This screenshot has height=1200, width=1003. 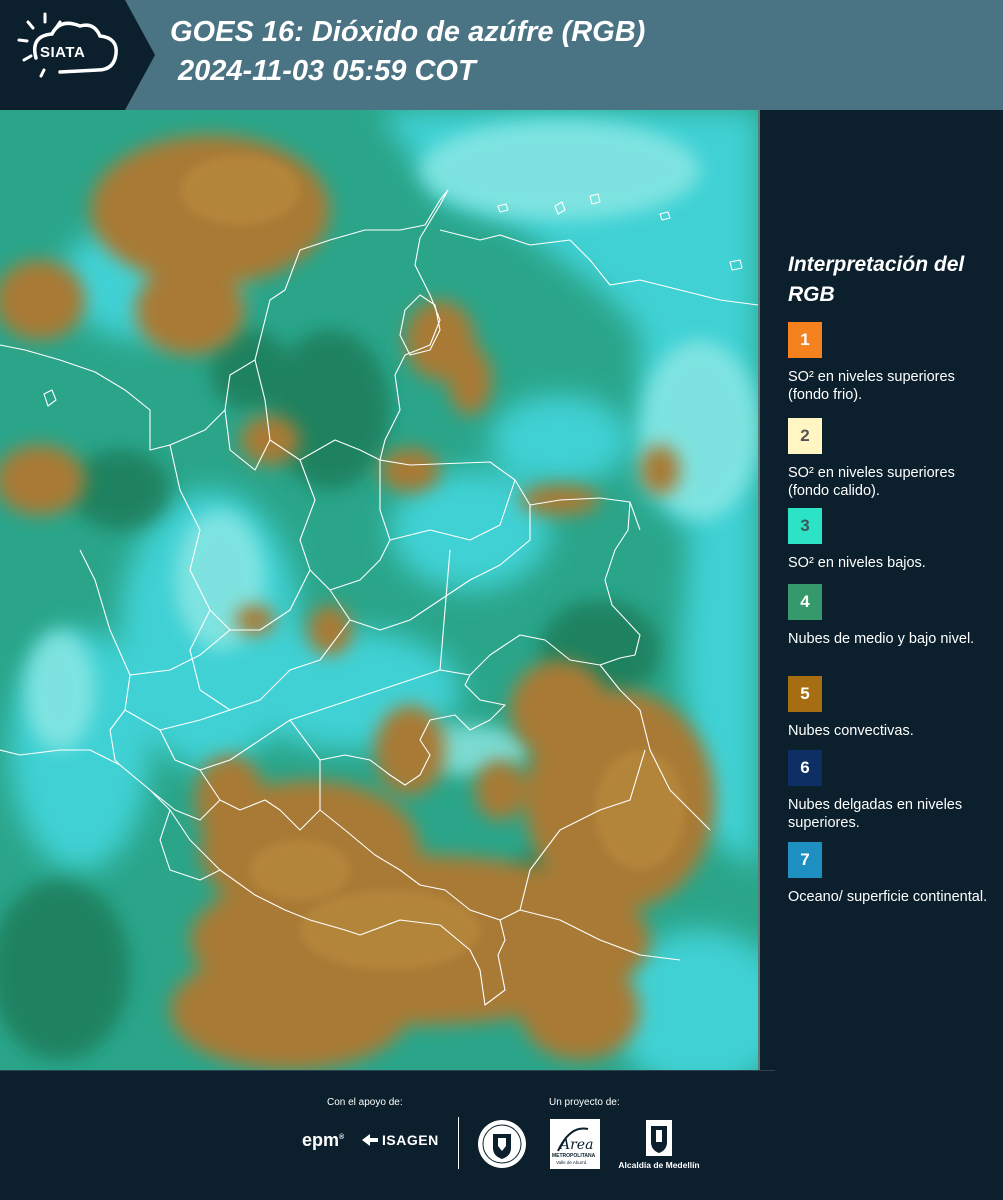 What do you see at coordinates (408, 32) in the screenshot?
I see `page-title: GOES 16: Dióxido de azúfre (RGB)` at bounding box center [408, 32].